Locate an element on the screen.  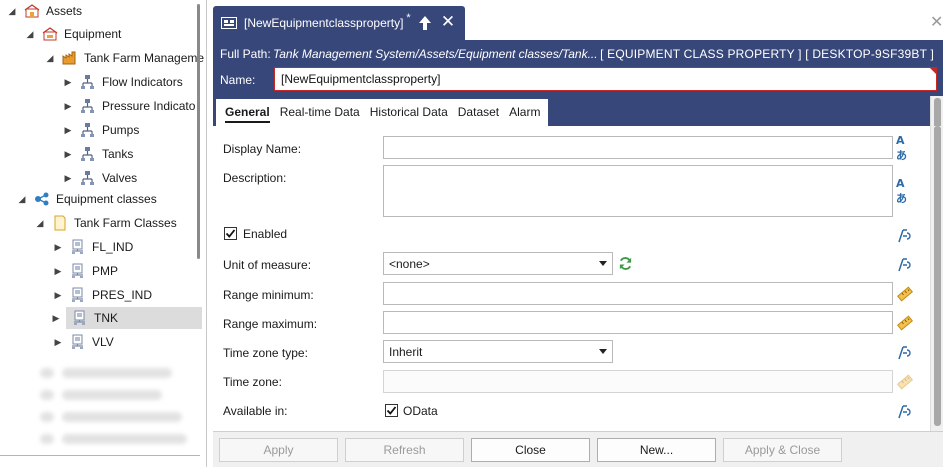
unit-of-measure-value: <none> is located at coordinates (409, 263).